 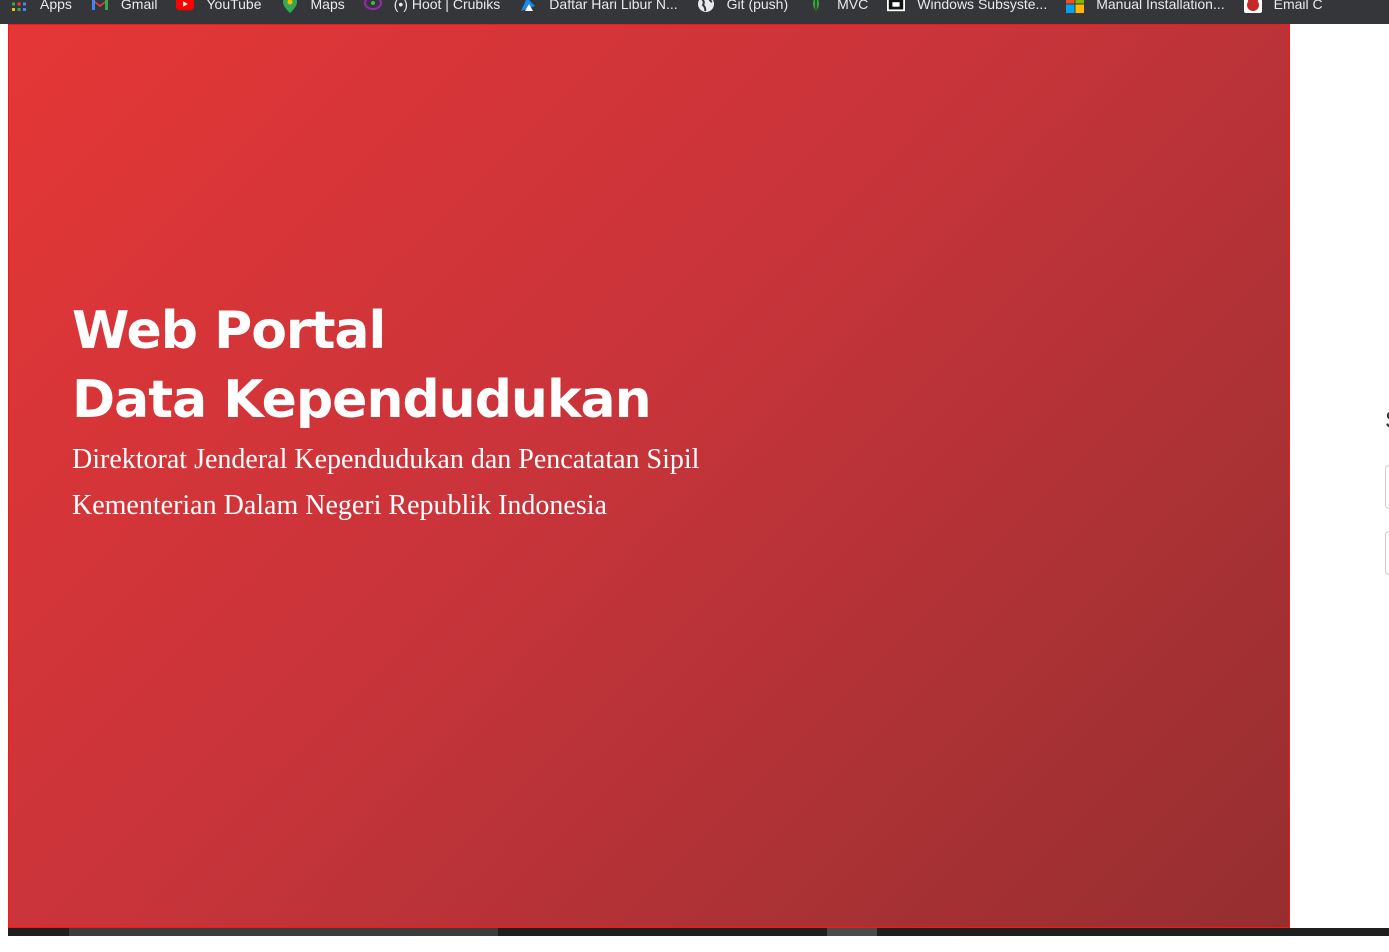 I want to click on gmail-icon, so click(x=100, y=6).